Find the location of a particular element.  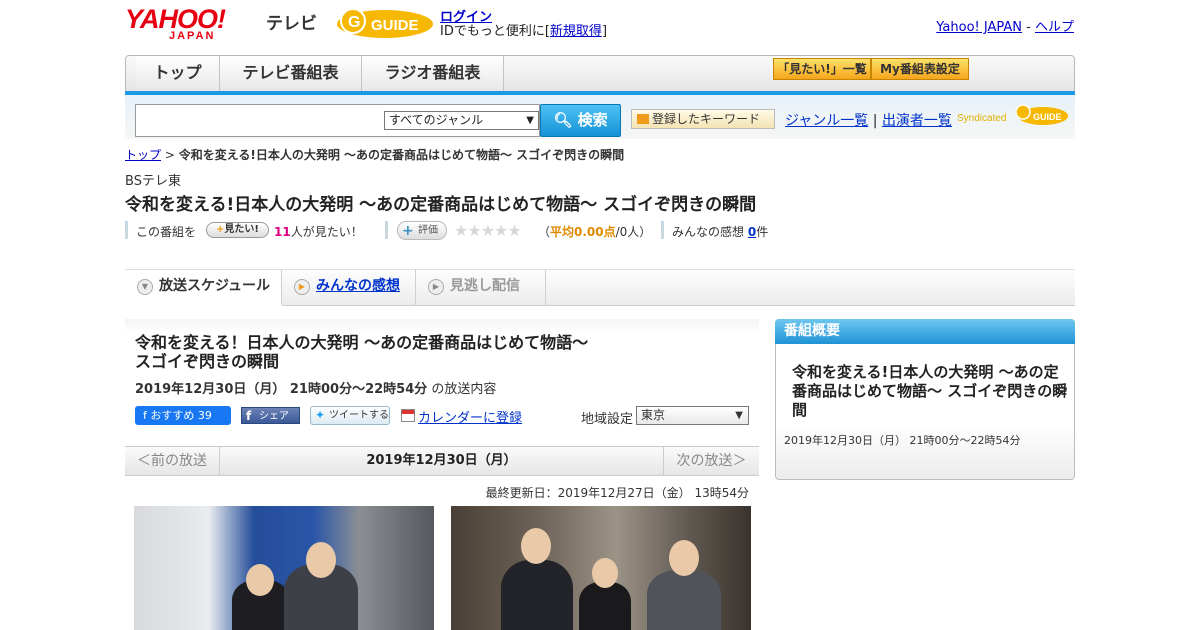

registered-keyword-button: 登録したキーワード is located at coordinates (703, 119).